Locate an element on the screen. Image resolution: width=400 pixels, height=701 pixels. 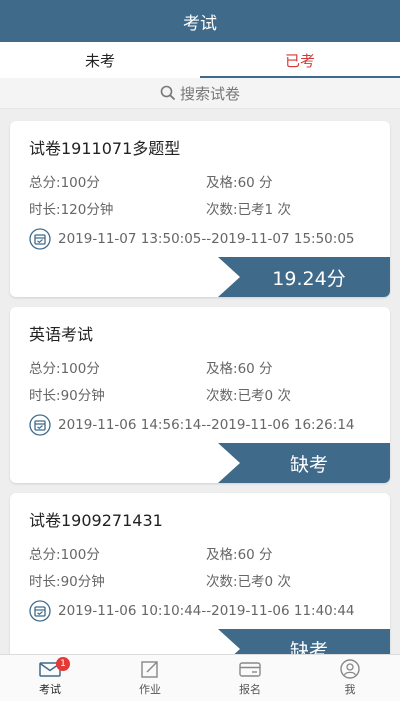
attempts: 次数:已考1 次 is located at coordinates (248, 208).